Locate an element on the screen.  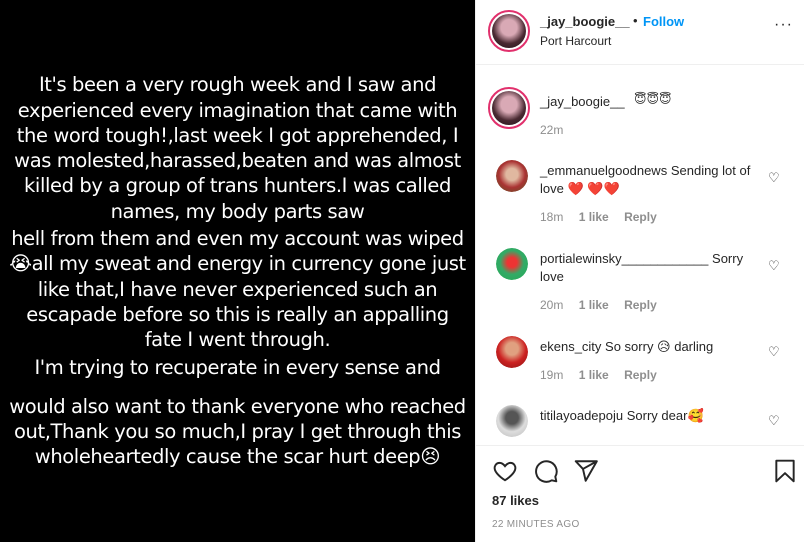
comment-username: portialewinsky____________ is located at coordinates (624, 258).